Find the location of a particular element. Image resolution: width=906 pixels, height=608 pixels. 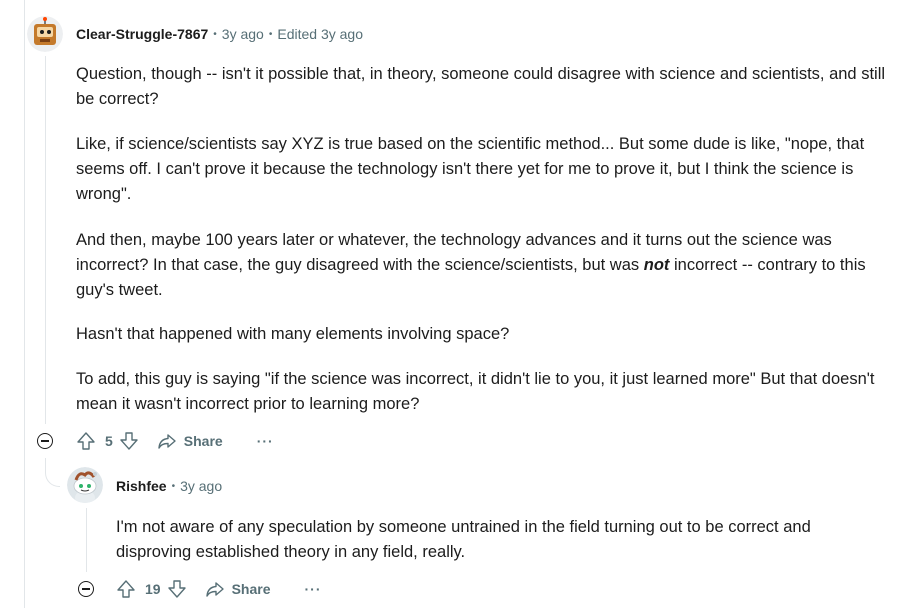

comment-1-emphasis: not is located at coordinates (656, 265).